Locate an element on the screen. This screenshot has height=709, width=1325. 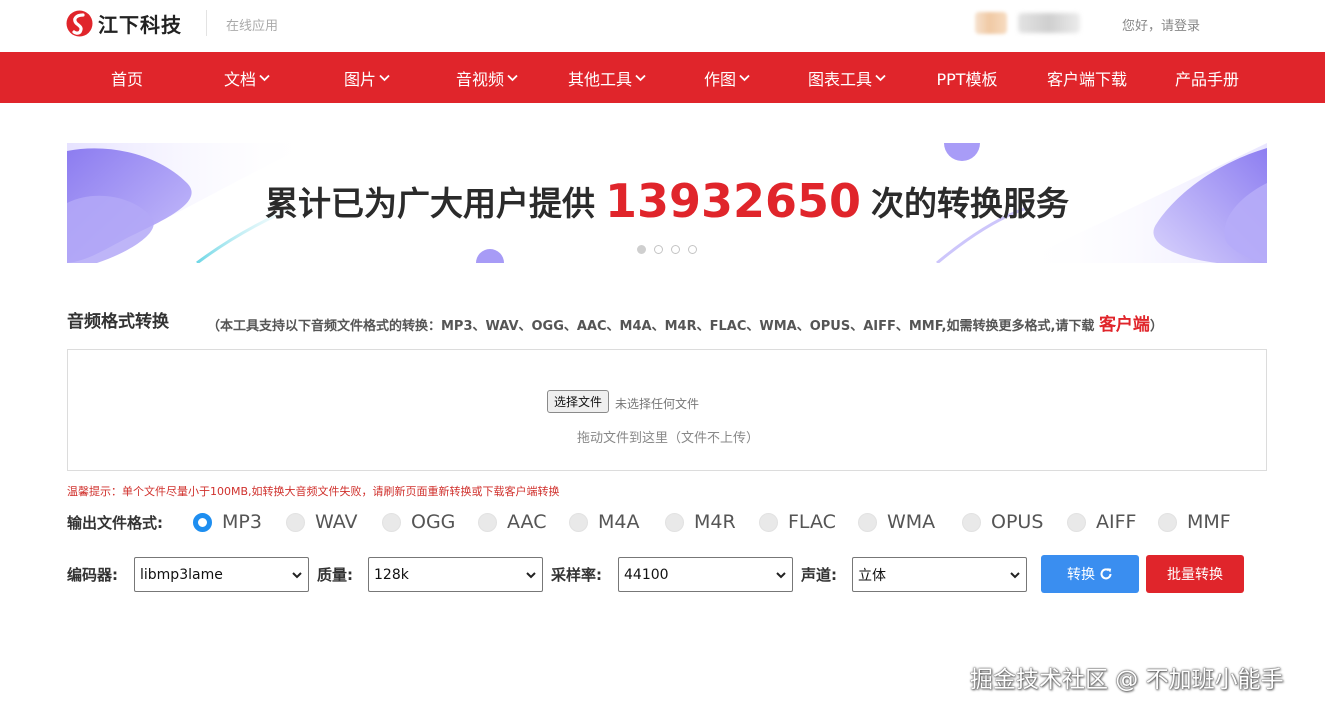
nav-item-client-download: 客户端下载 is located at coordinates (1087, 77).